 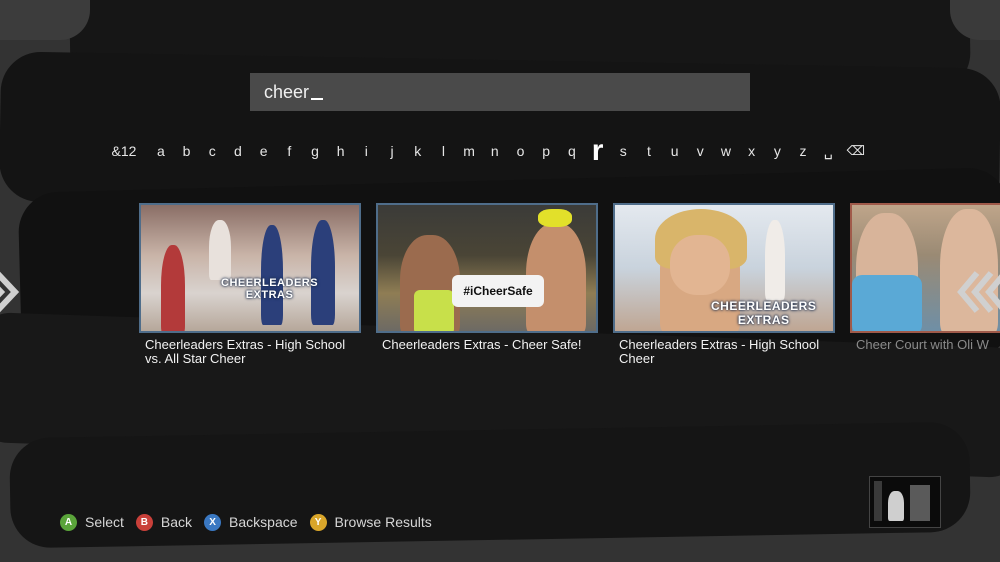 I want to click on hint-select: A Select, so click(x=92, y=522).